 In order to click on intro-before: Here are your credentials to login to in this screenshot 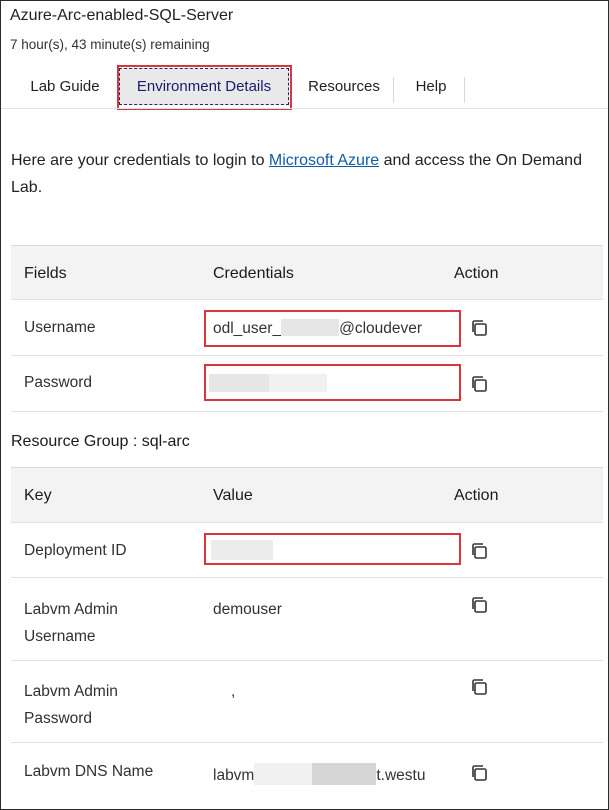, I will do `click(140, 160)`.